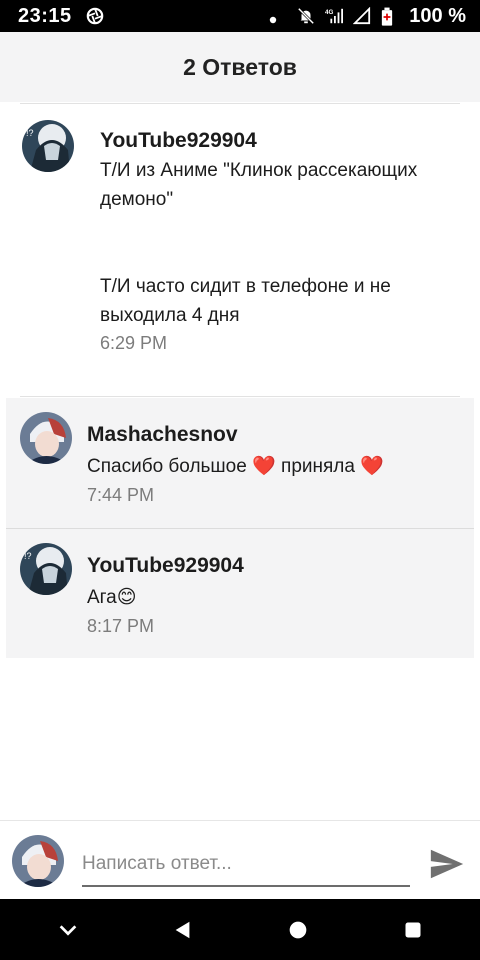 Image resolution: width=480 pixels, height=960 pixels. I want to click on send-icon, so click(447, 864).